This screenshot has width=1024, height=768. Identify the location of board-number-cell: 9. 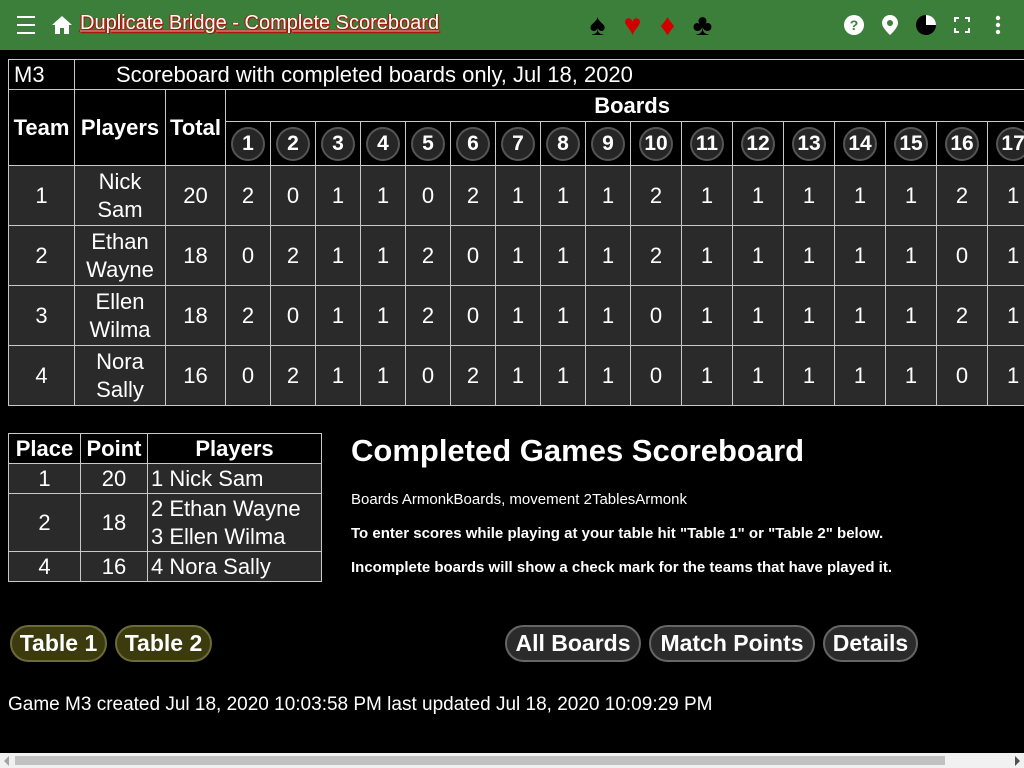
(608, 143).